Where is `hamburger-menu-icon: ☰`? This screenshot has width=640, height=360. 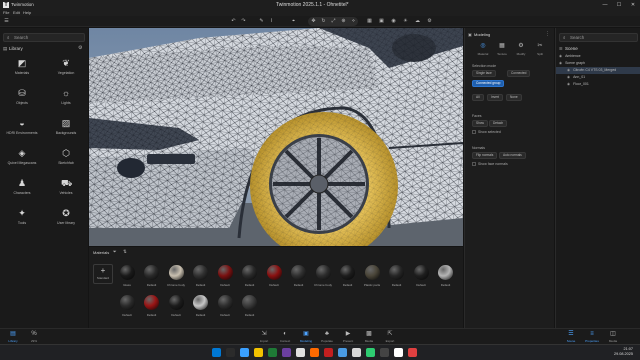
hamburger-menu-icon: ☰ is located at coordinates (6, 21).